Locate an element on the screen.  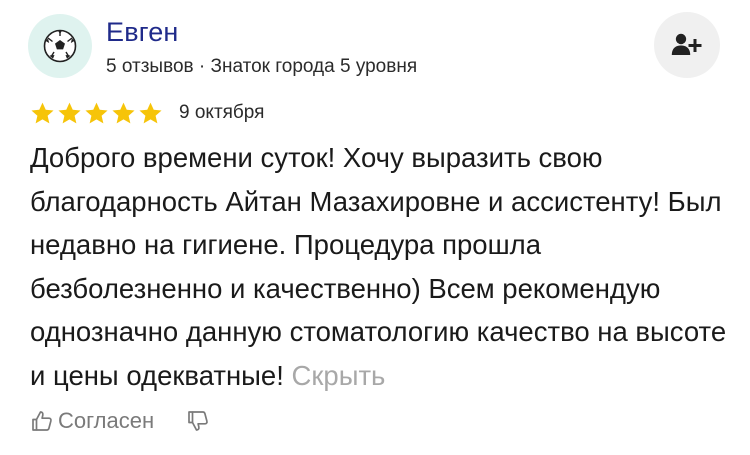
hide-link: Скрыть is located at coordinates (339, 375).